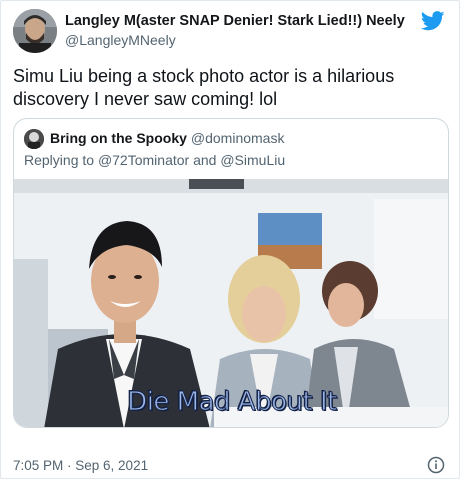  I want to click on image-caption: Die Mad About It, so click(232, 402).